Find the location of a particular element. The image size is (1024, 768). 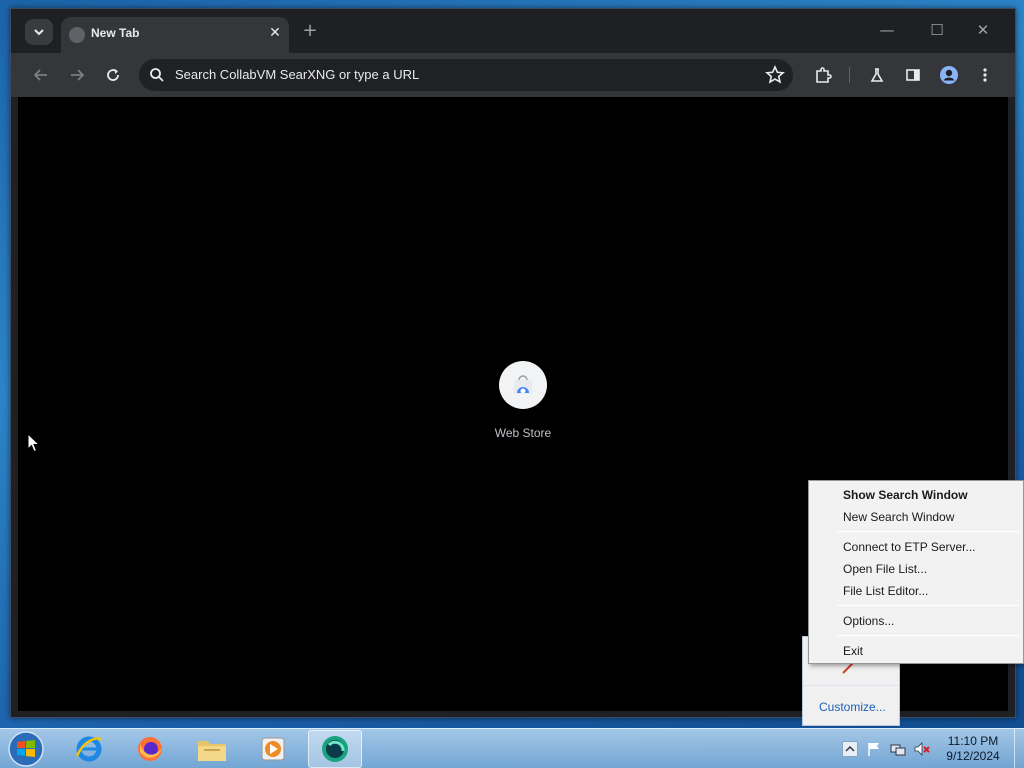

more-vertical-icon is located at coordinates (985, 75).